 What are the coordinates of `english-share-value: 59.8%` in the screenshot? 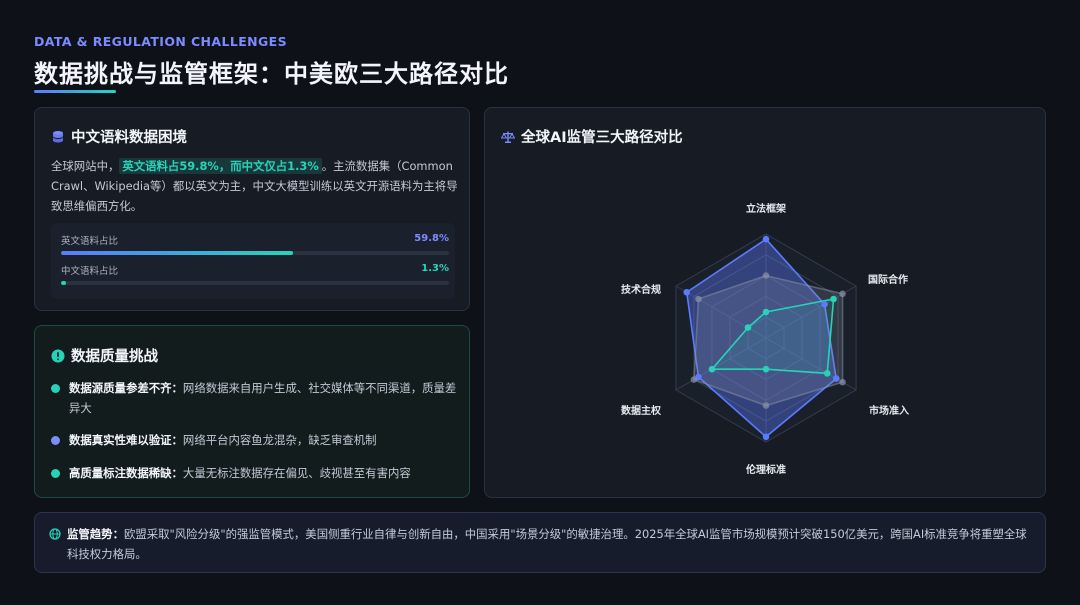 It's located at (431, 238).